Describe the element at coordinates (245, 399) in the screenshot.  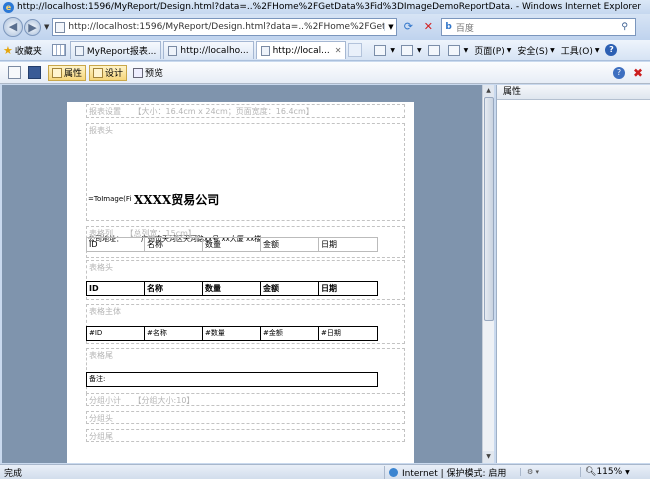
I see `group-subtotal-section: 分组小计 【分组大小:10】` at that location.